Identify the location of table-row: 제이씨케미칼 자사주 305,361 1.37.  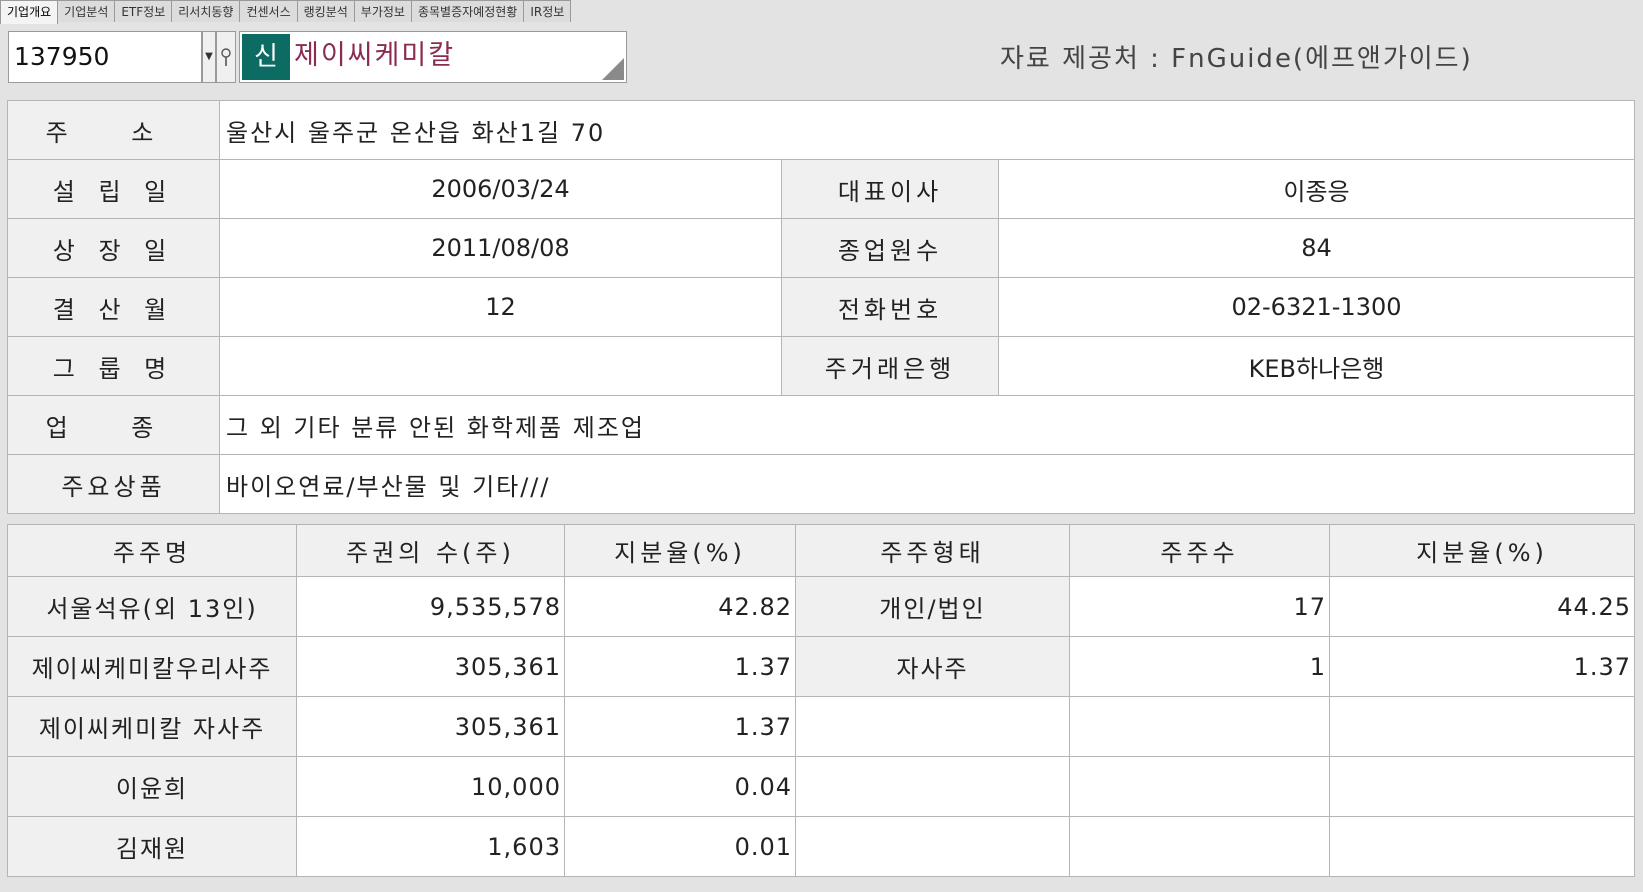
(821, 726).